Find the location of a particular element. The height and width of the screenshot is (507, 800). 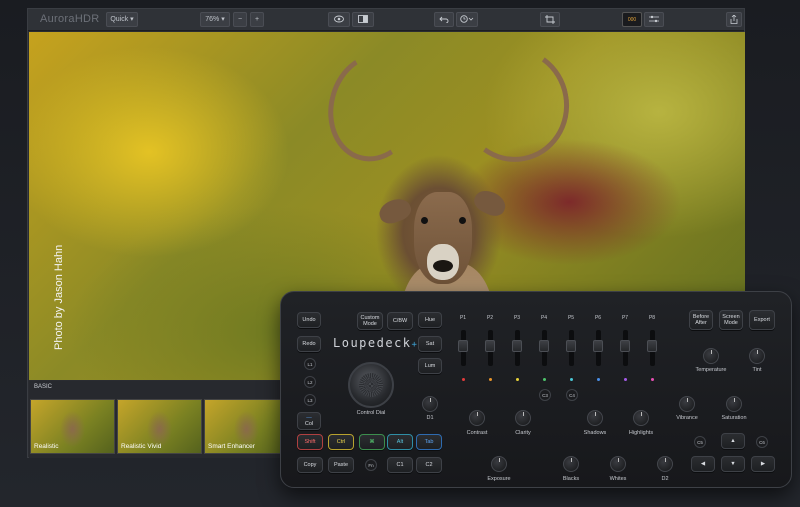

compare-button is located at coordinates (363, 19).